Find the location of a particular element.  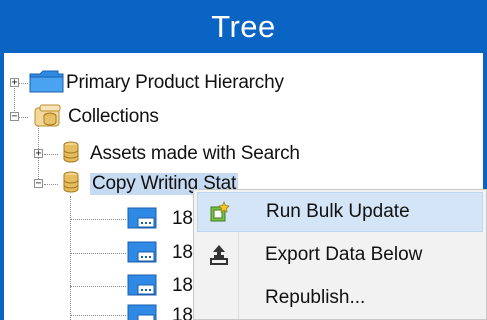

menu-item-label: Export Data Below is located at coordinates (344, 254).